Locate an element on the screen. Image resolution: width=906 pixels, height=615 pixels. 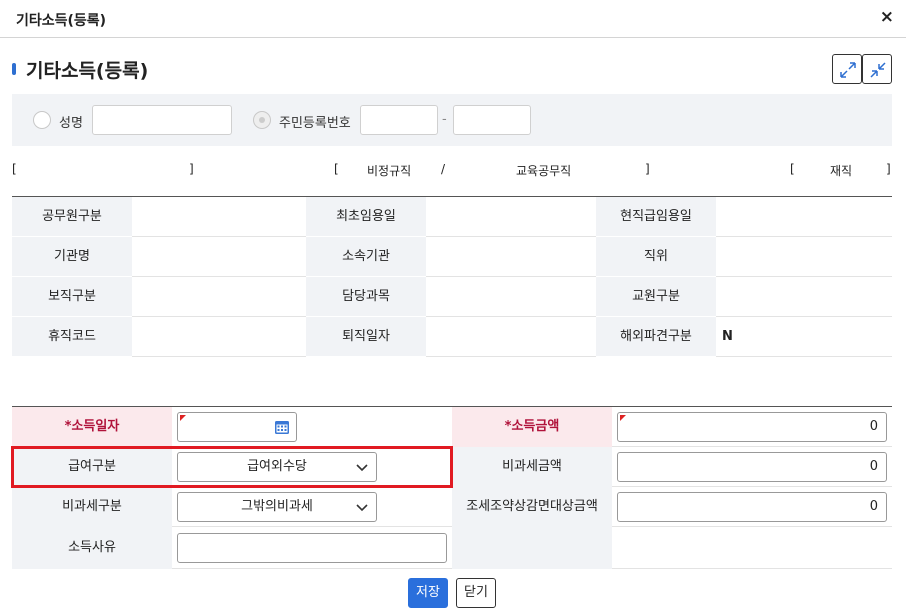
form-row: 소득사유 is located at coordinates (452, 548).